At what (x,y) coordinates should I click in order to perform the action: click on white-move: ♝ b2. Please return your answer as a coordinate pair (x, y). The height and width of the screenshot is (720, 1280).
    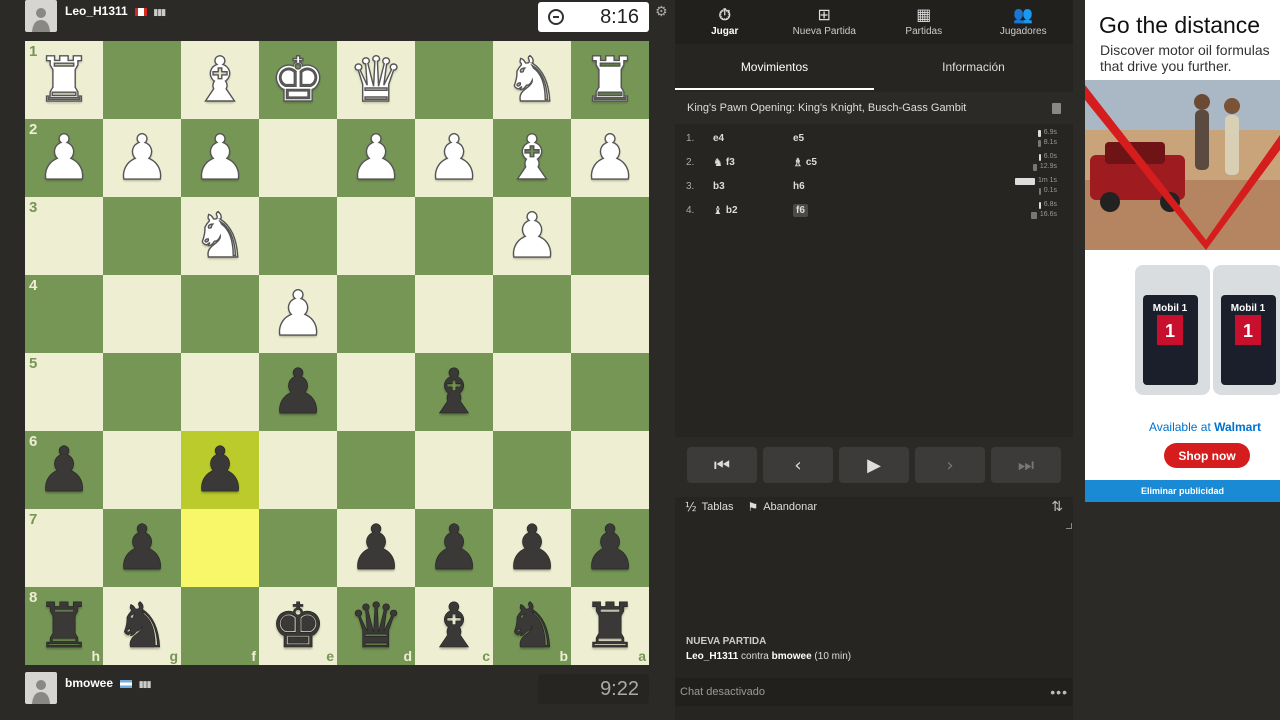
    Looking at the image, I should click on (753, 210).